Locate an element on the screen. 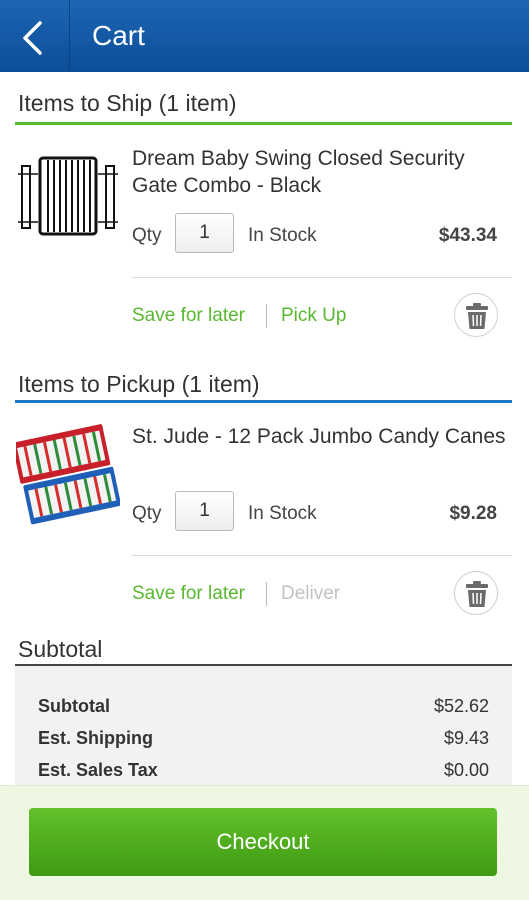  back-button is located at coordinates (35, 36).